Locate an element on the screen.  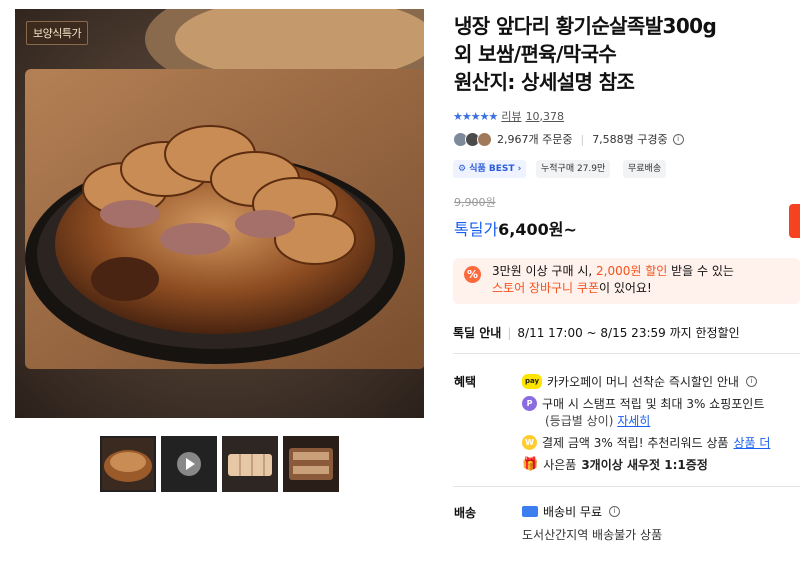
benefit-points: P 구매 시 스탬프 적립 및 최대 3% 쇼핑포인트 is located at coordinates (643, 403).